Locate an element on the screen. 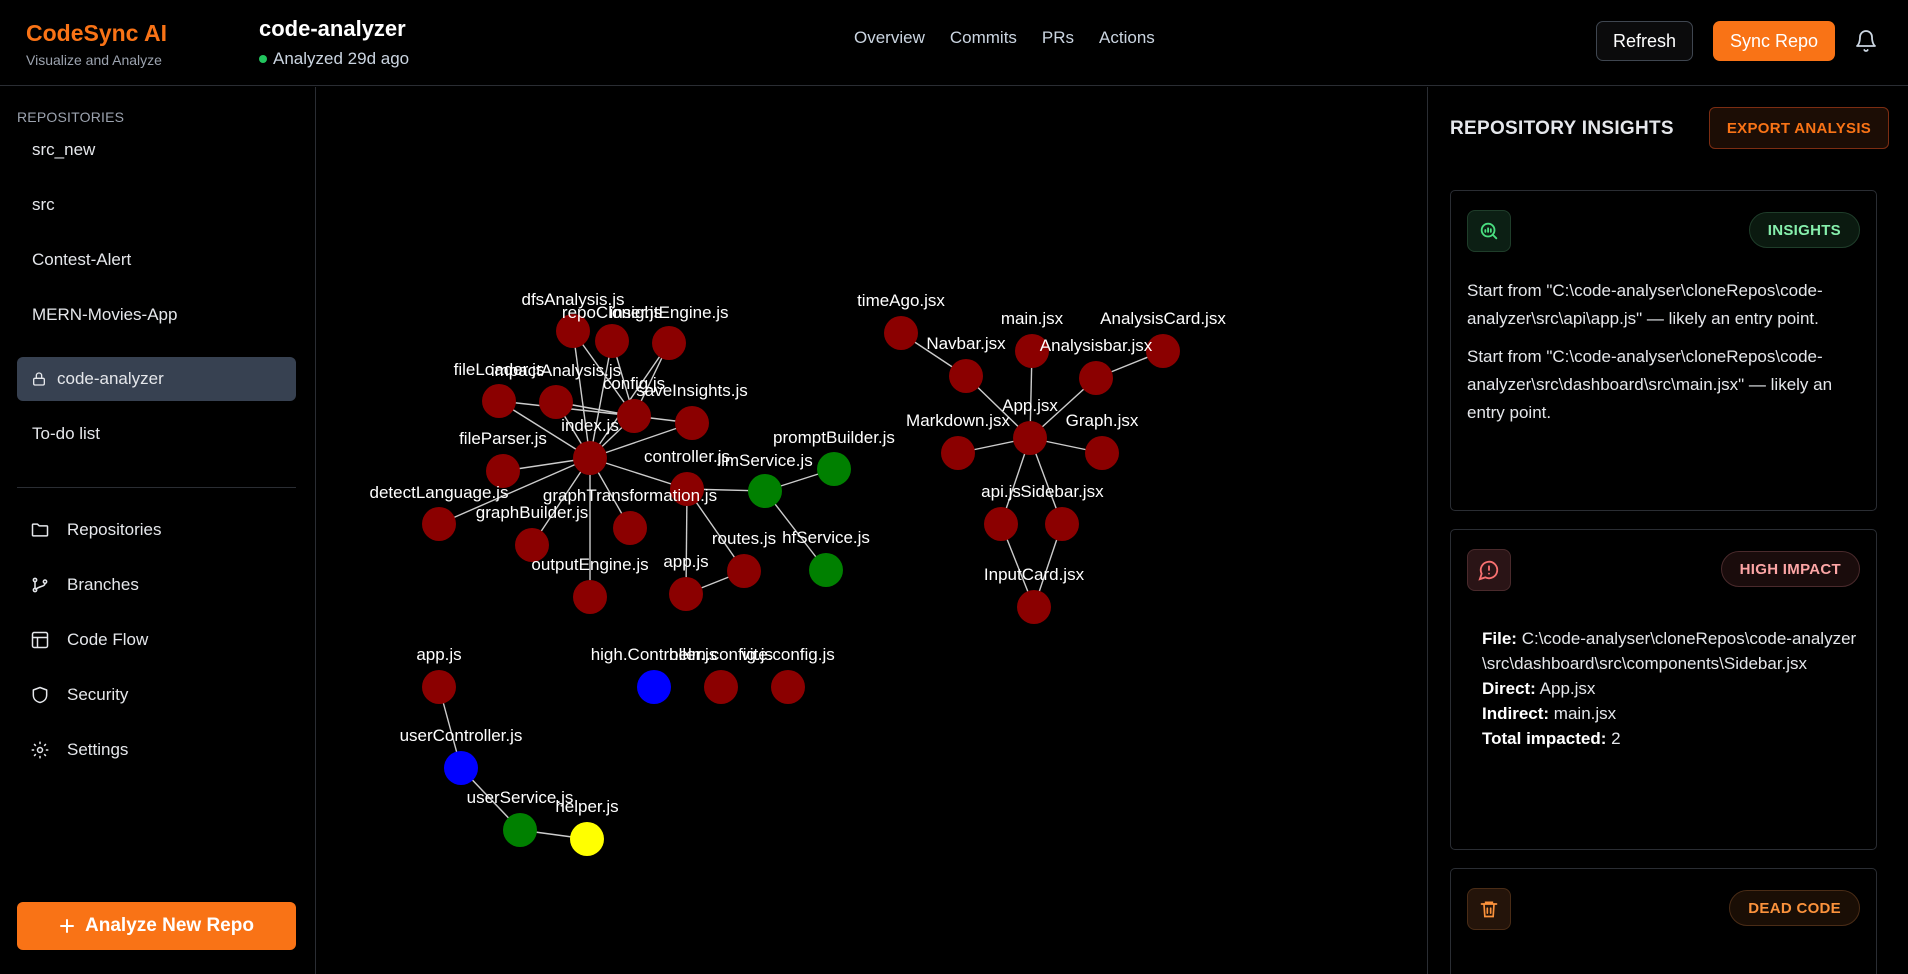 The width and height of the screenshot is (1908, 974). repo-status: Analyzed 29d ago is located at coordinates (334, 59).